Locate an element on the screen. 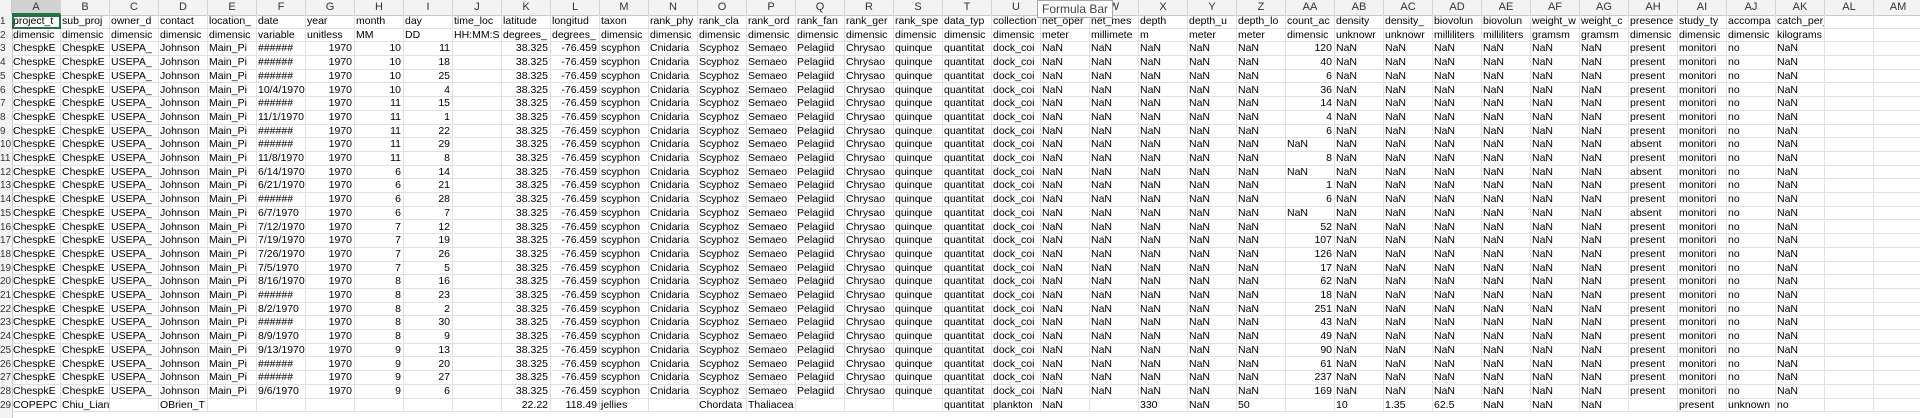 The height and width of the screenshot is (418, 1920). row-header: 12 is located at coordinates (6, 172).